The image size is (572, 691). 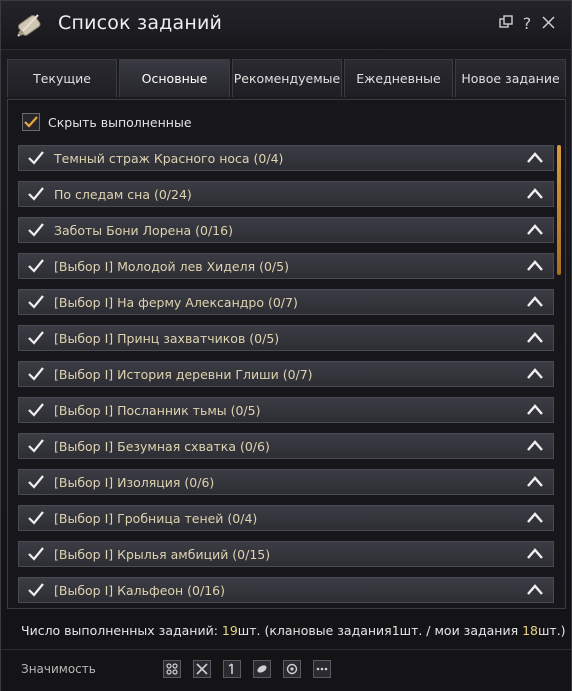 I want to click on close-icon, so click(x=548, y=22).